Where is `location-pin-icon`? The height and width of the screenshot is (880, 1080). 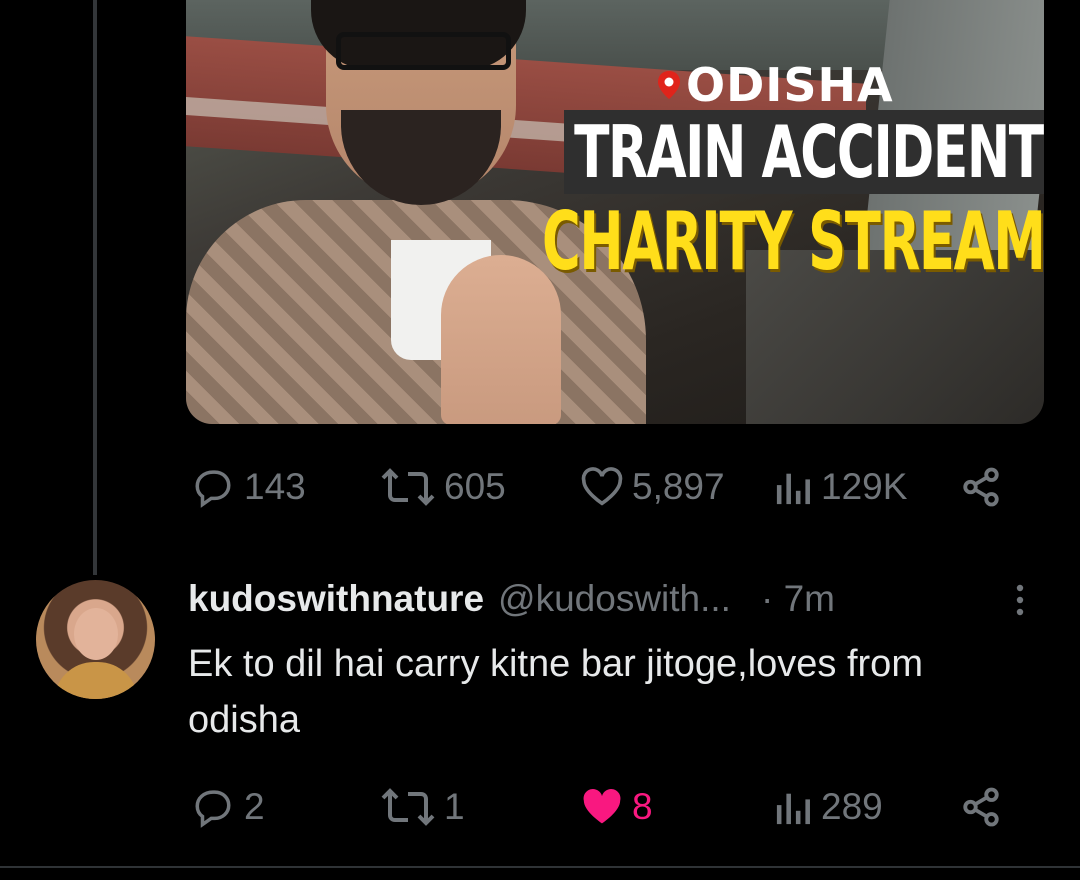 location-pin-icon is located at coordinates (669, 85).